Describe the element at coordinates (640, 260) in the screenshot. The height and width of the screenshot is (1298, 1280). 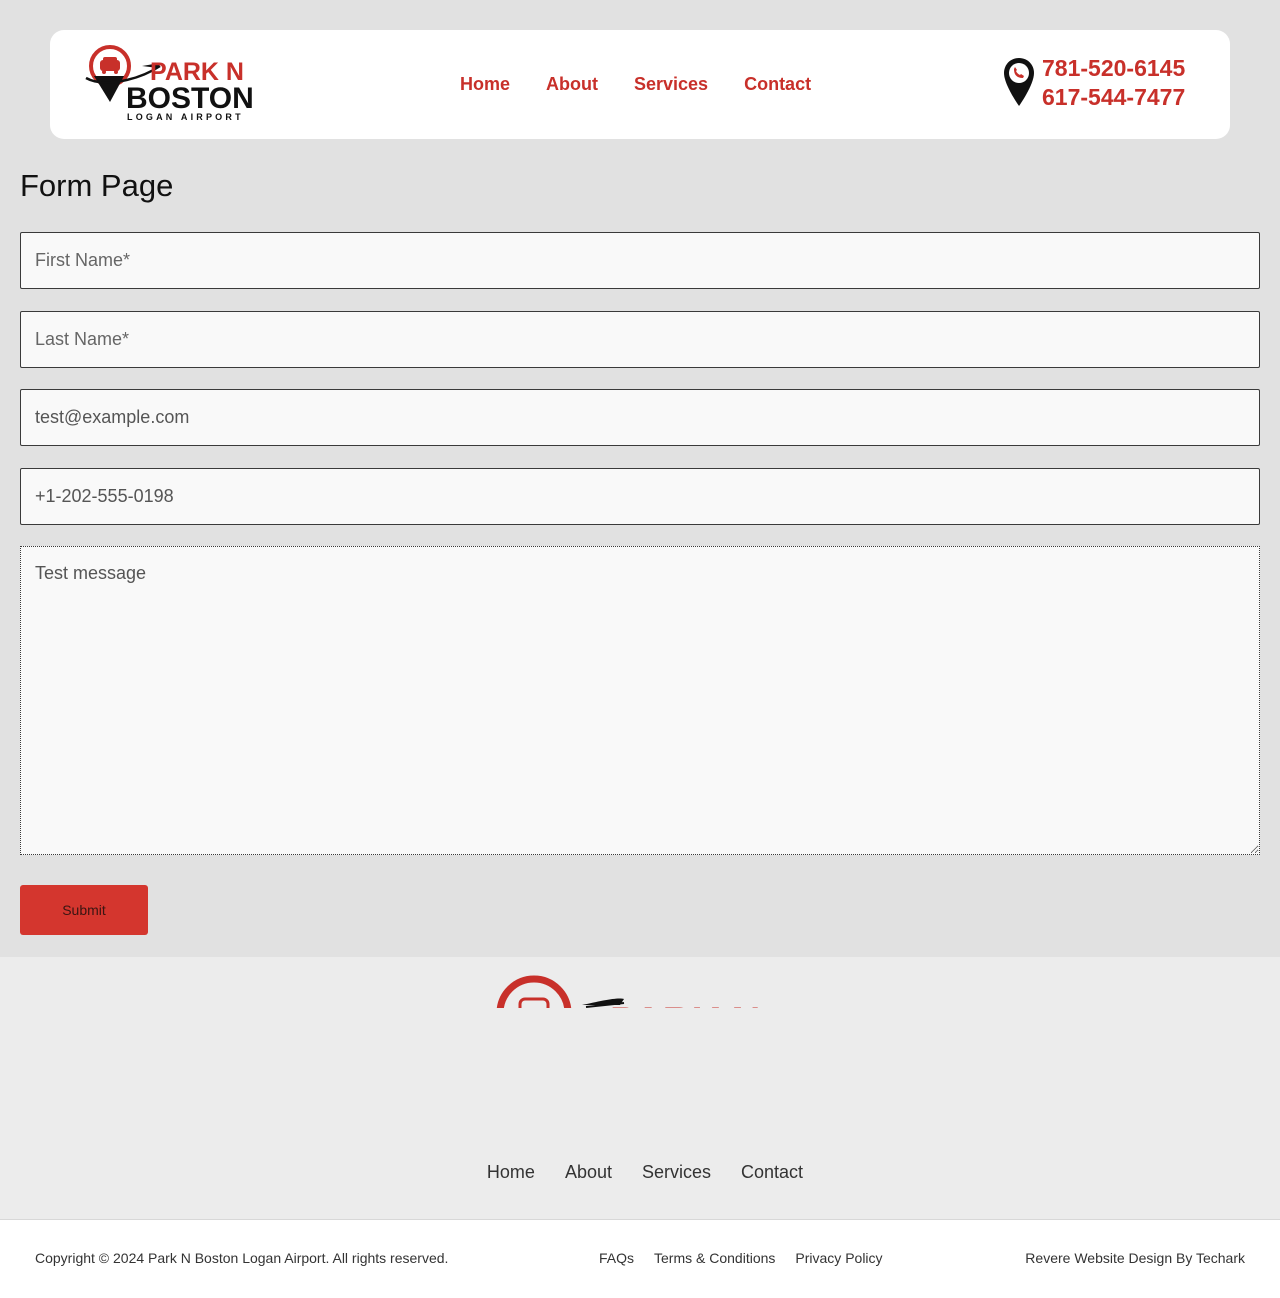
I see `first-name-field` at that location.